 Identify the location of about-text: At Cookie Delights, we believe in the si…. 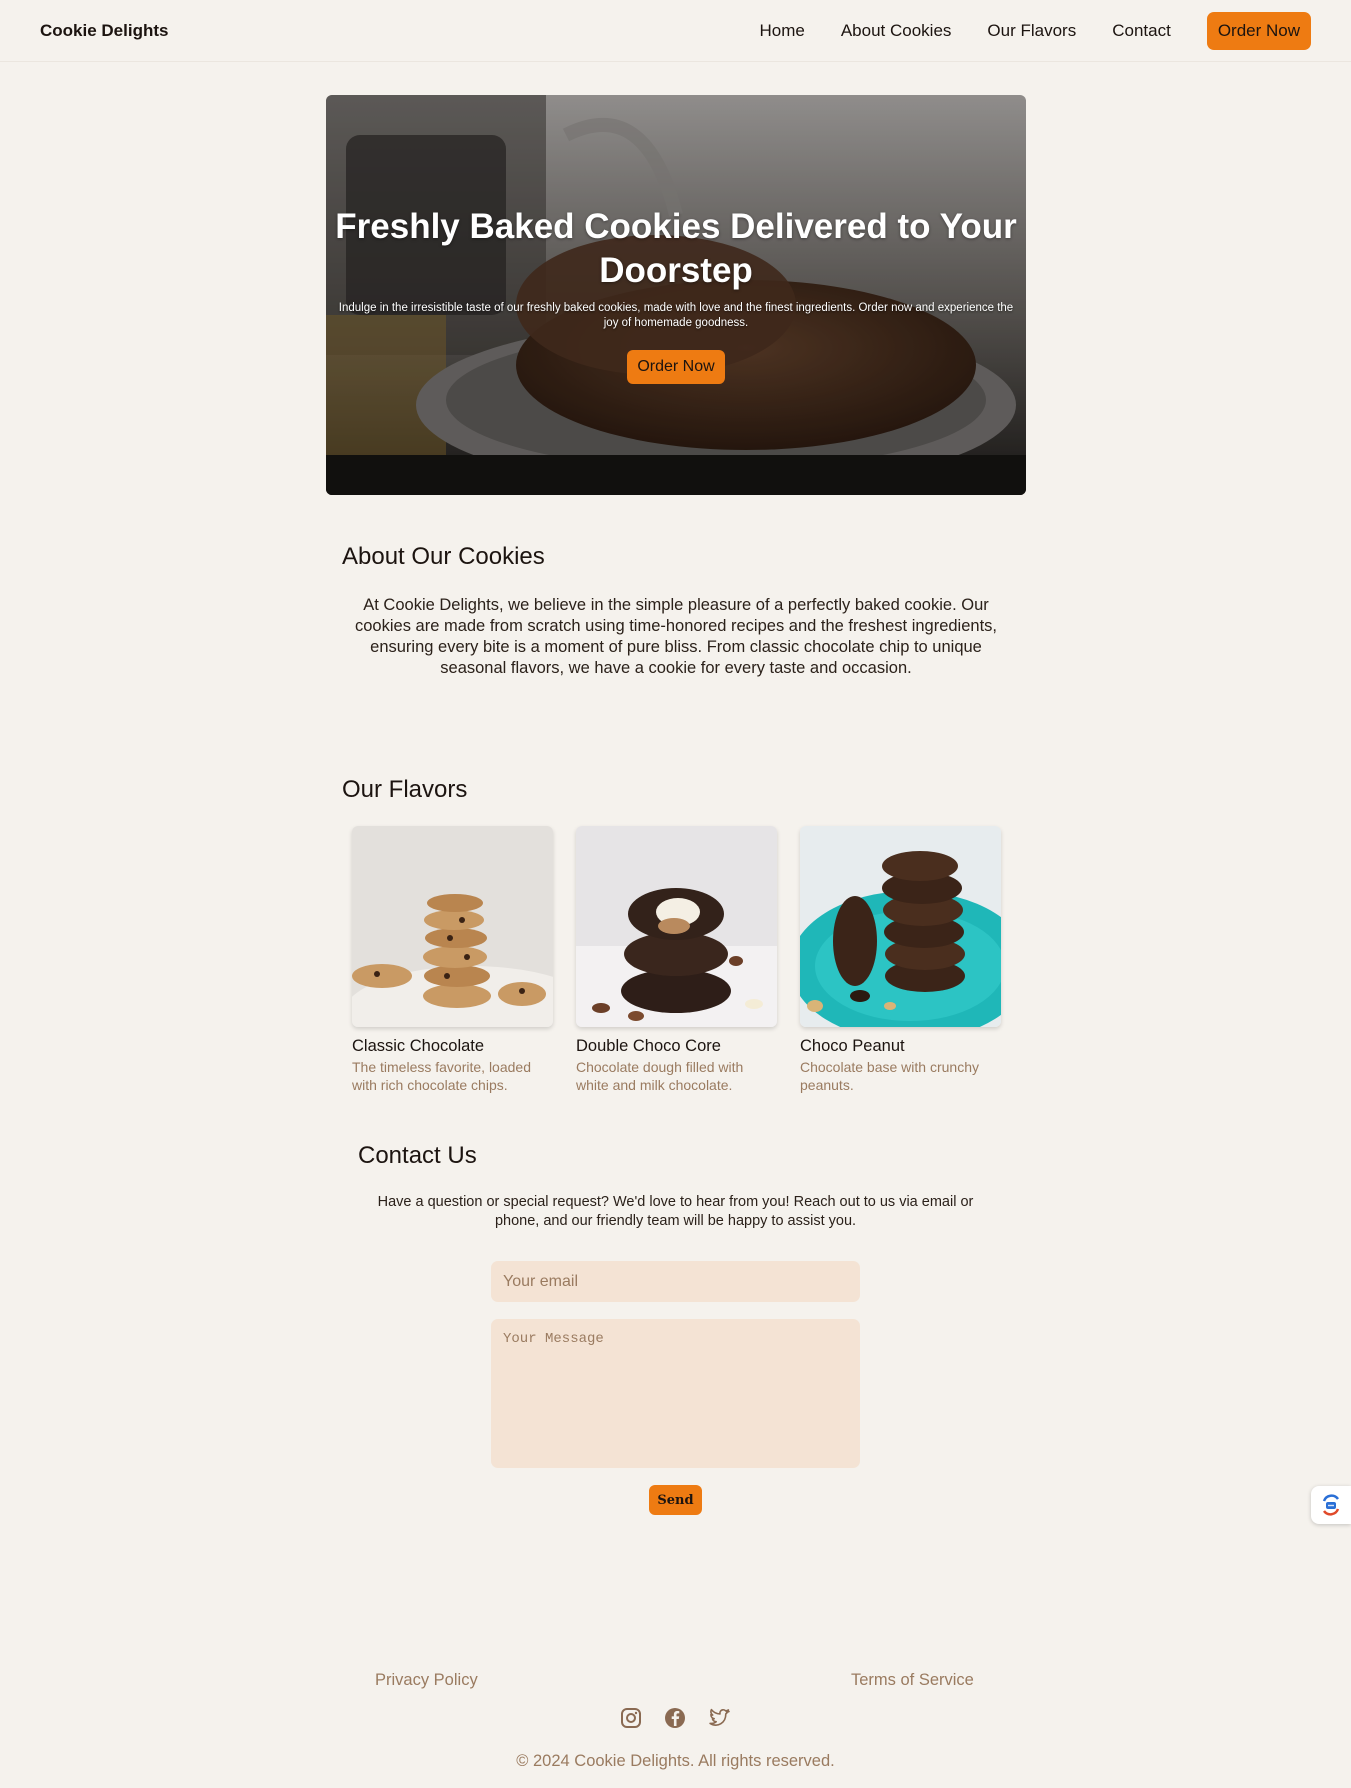
(676, 636).